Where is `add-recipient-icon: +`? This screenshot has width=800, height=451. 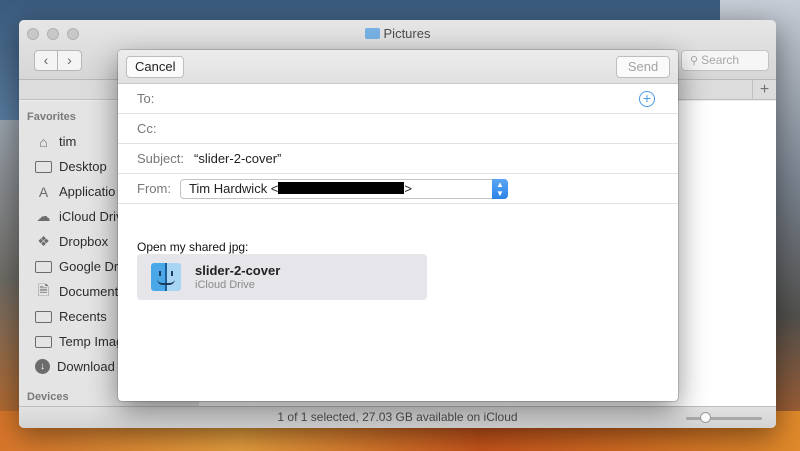 add-recipient-icon: + is located at coordinates (647, 99).